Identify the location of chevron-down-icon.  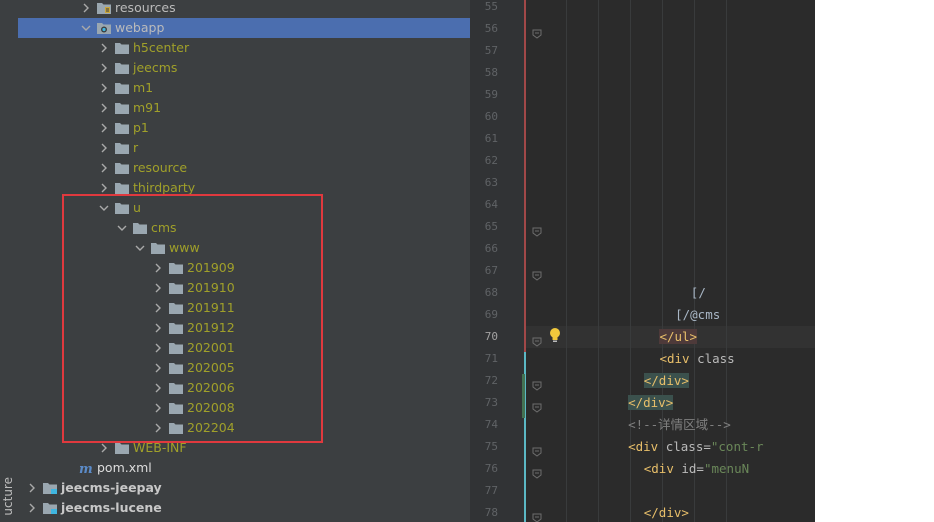
(86, 28).